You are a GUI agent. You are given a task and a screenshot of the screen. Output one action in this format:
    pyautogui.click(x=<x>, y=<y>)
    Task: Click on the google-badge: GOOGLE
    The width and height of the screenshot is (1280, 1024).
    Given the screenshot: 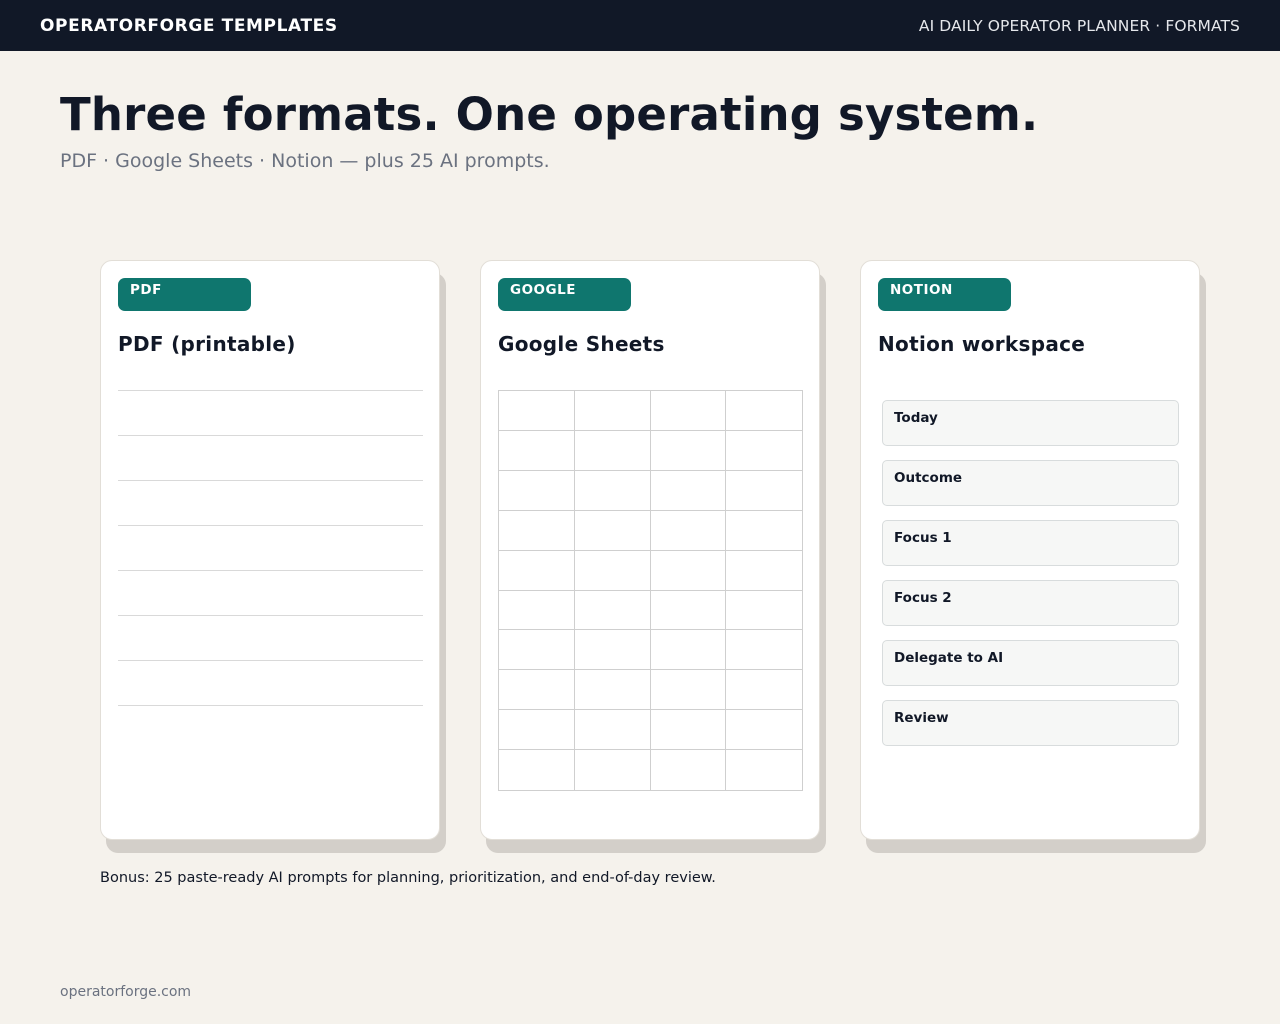 What is the action you would take?
    pyautogui.click(x=564, y=294)
    